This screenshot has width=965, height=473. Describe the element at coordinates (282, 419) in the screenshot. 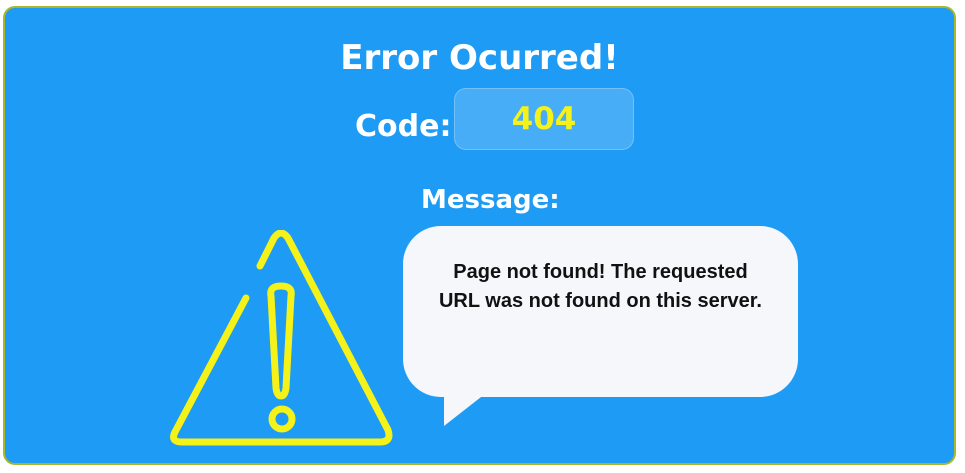

I see `warning-exclamation-dot` at that location.